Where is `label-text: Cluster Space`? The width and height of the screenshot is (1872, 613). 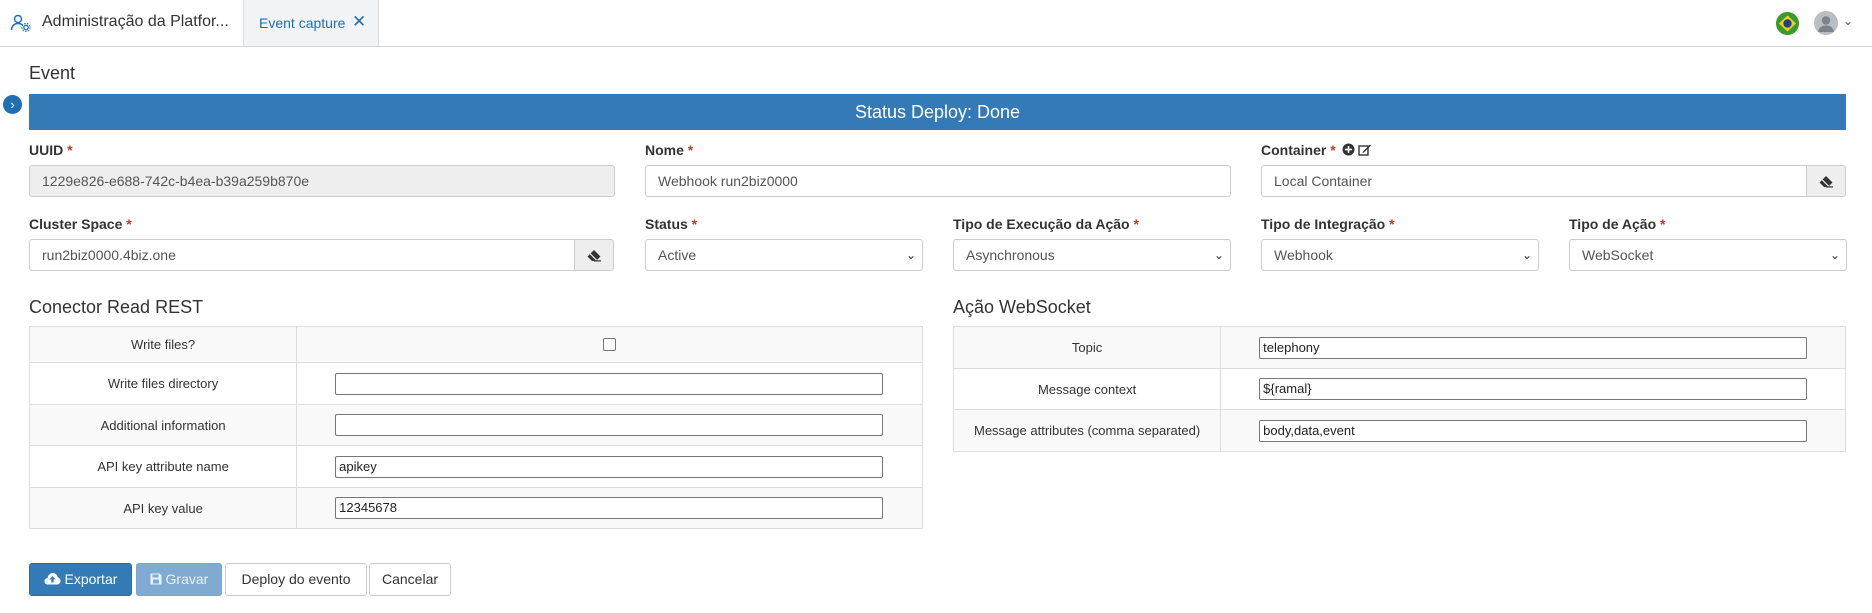 label-text: Cluster Space is located at coordinates (76, 224).